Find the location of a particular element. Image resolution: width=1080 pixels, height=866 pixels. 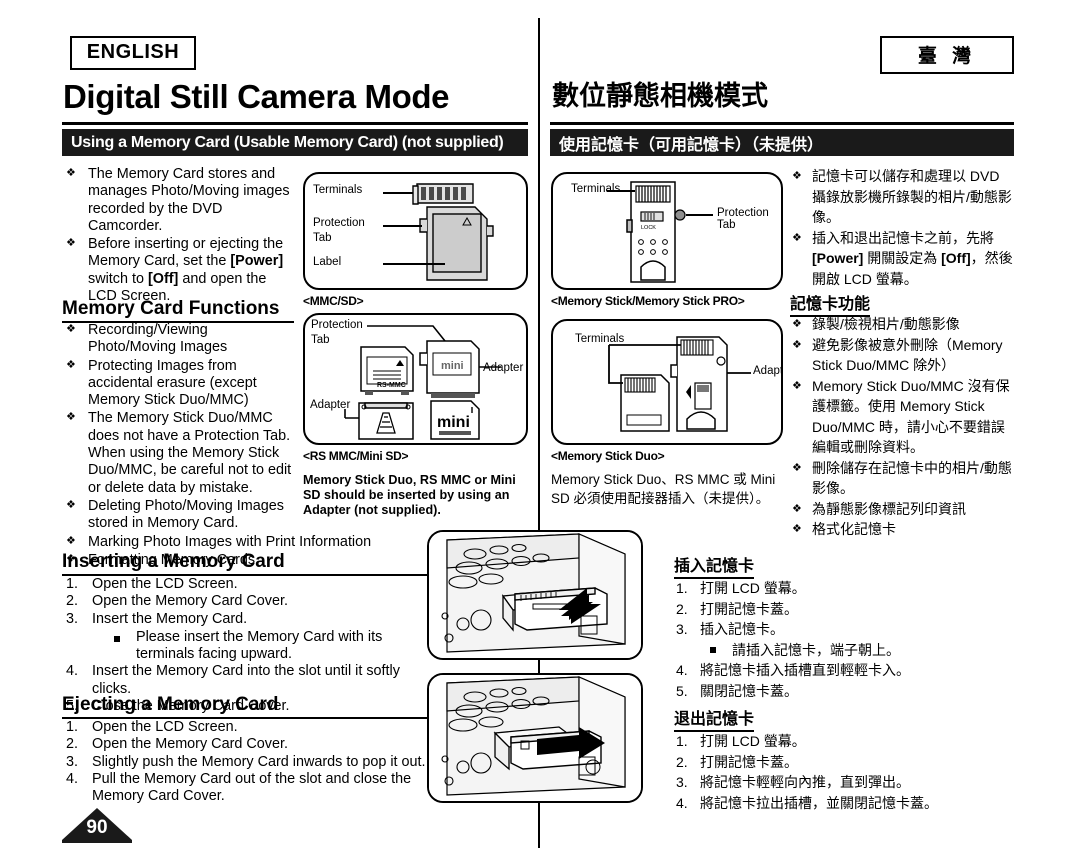

tw-eject-step-2: 將記憶卡輕輕向內推，直到彈出。 is located at coordinates (805, 782).